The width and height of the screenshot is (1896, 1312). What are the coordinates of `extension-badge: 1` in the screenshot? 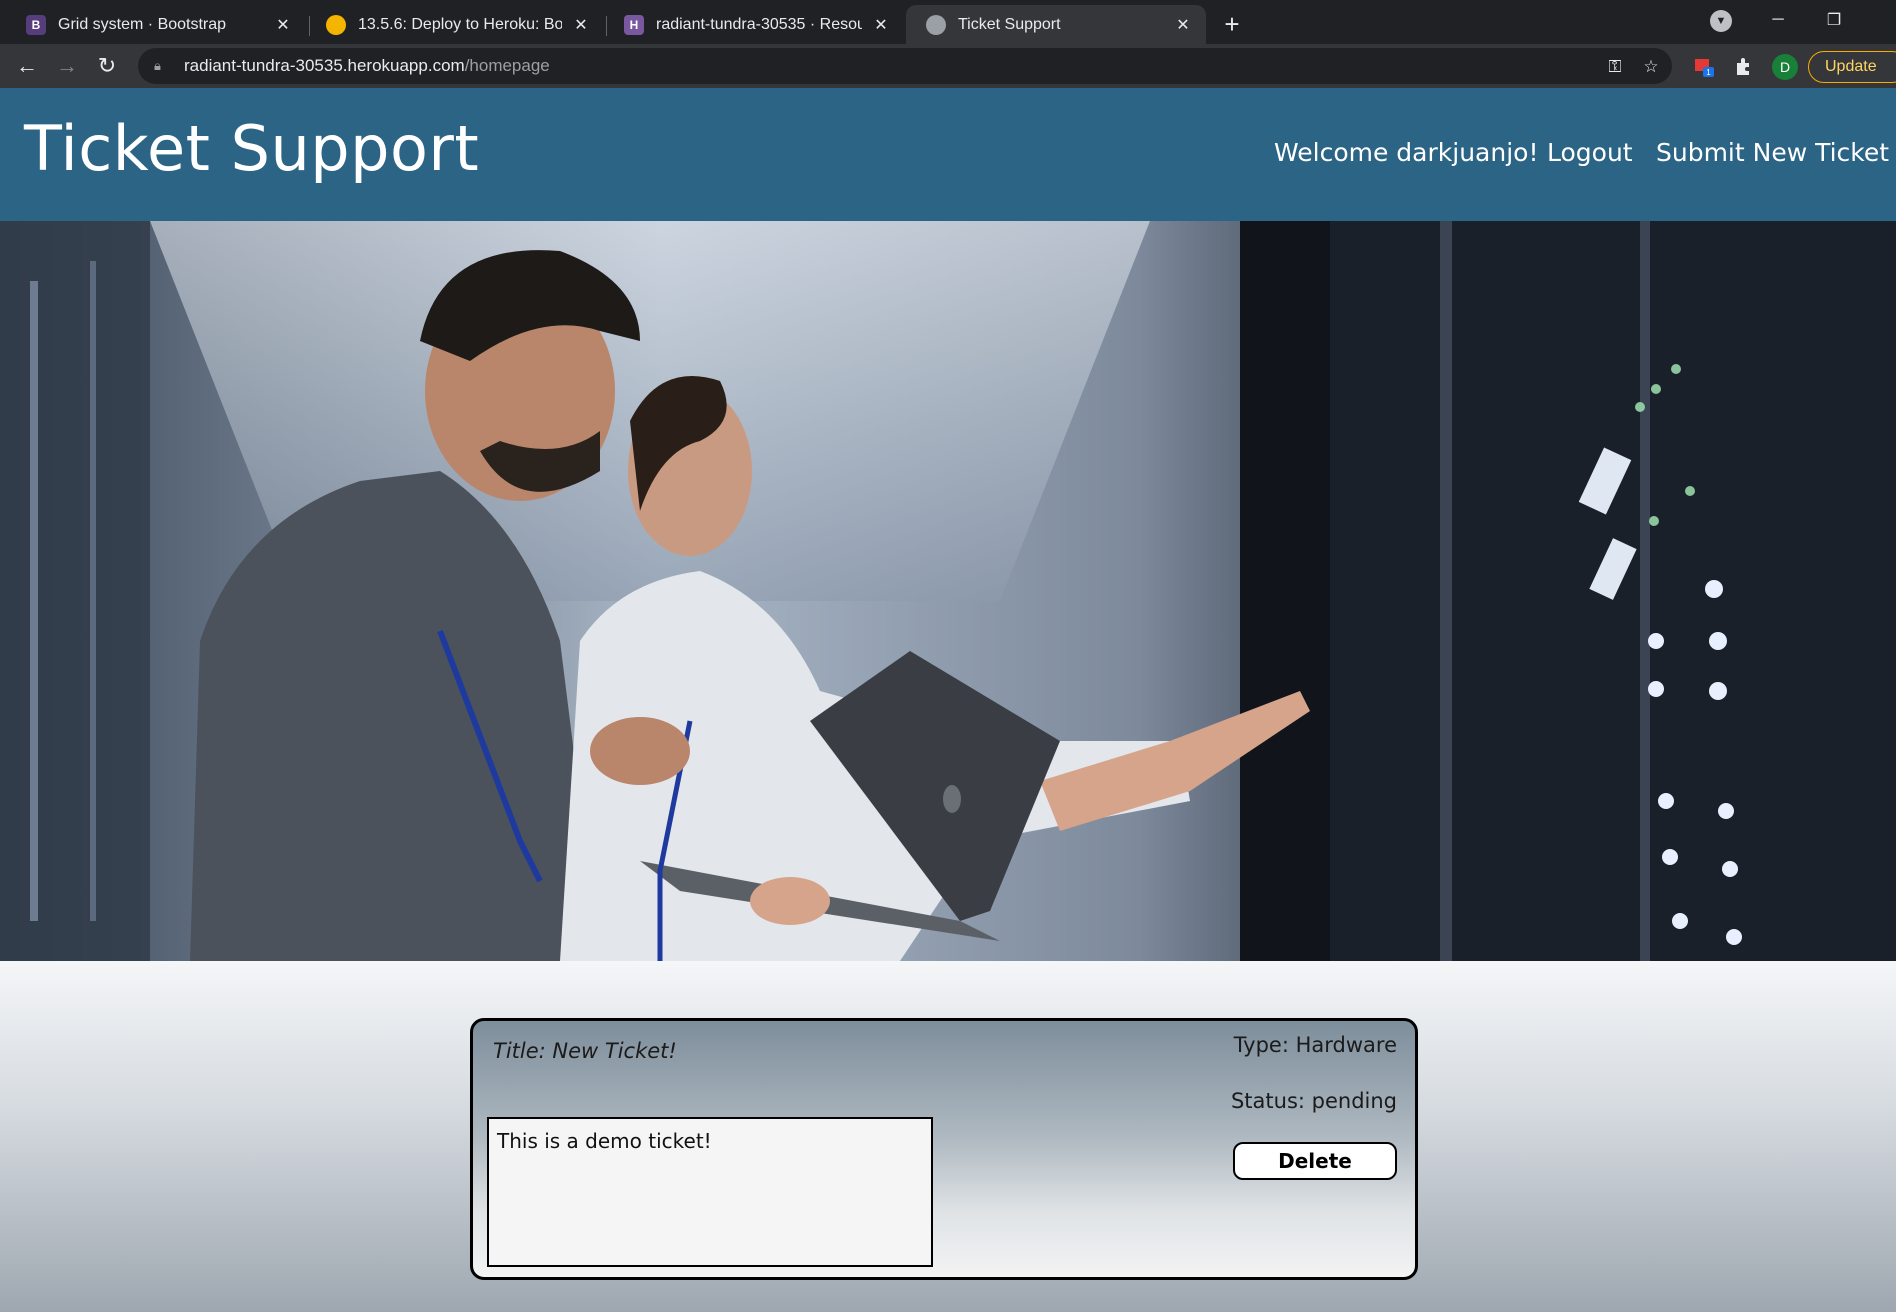 It's located at (1708, 72).